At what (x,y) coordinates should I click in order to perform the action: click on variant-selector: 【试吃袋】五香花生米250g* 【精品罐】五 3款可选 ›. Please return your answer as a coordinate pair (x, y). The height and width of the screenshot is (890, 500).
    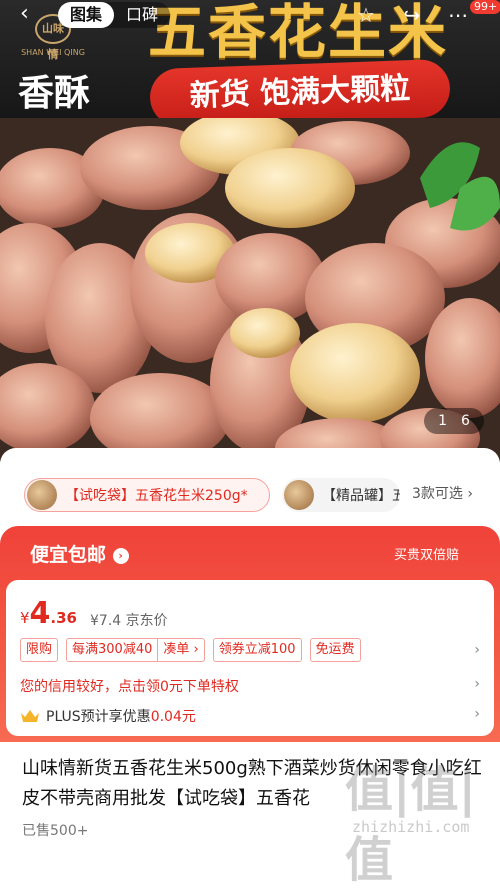
    Looking at the image, I should click on (250, 493).